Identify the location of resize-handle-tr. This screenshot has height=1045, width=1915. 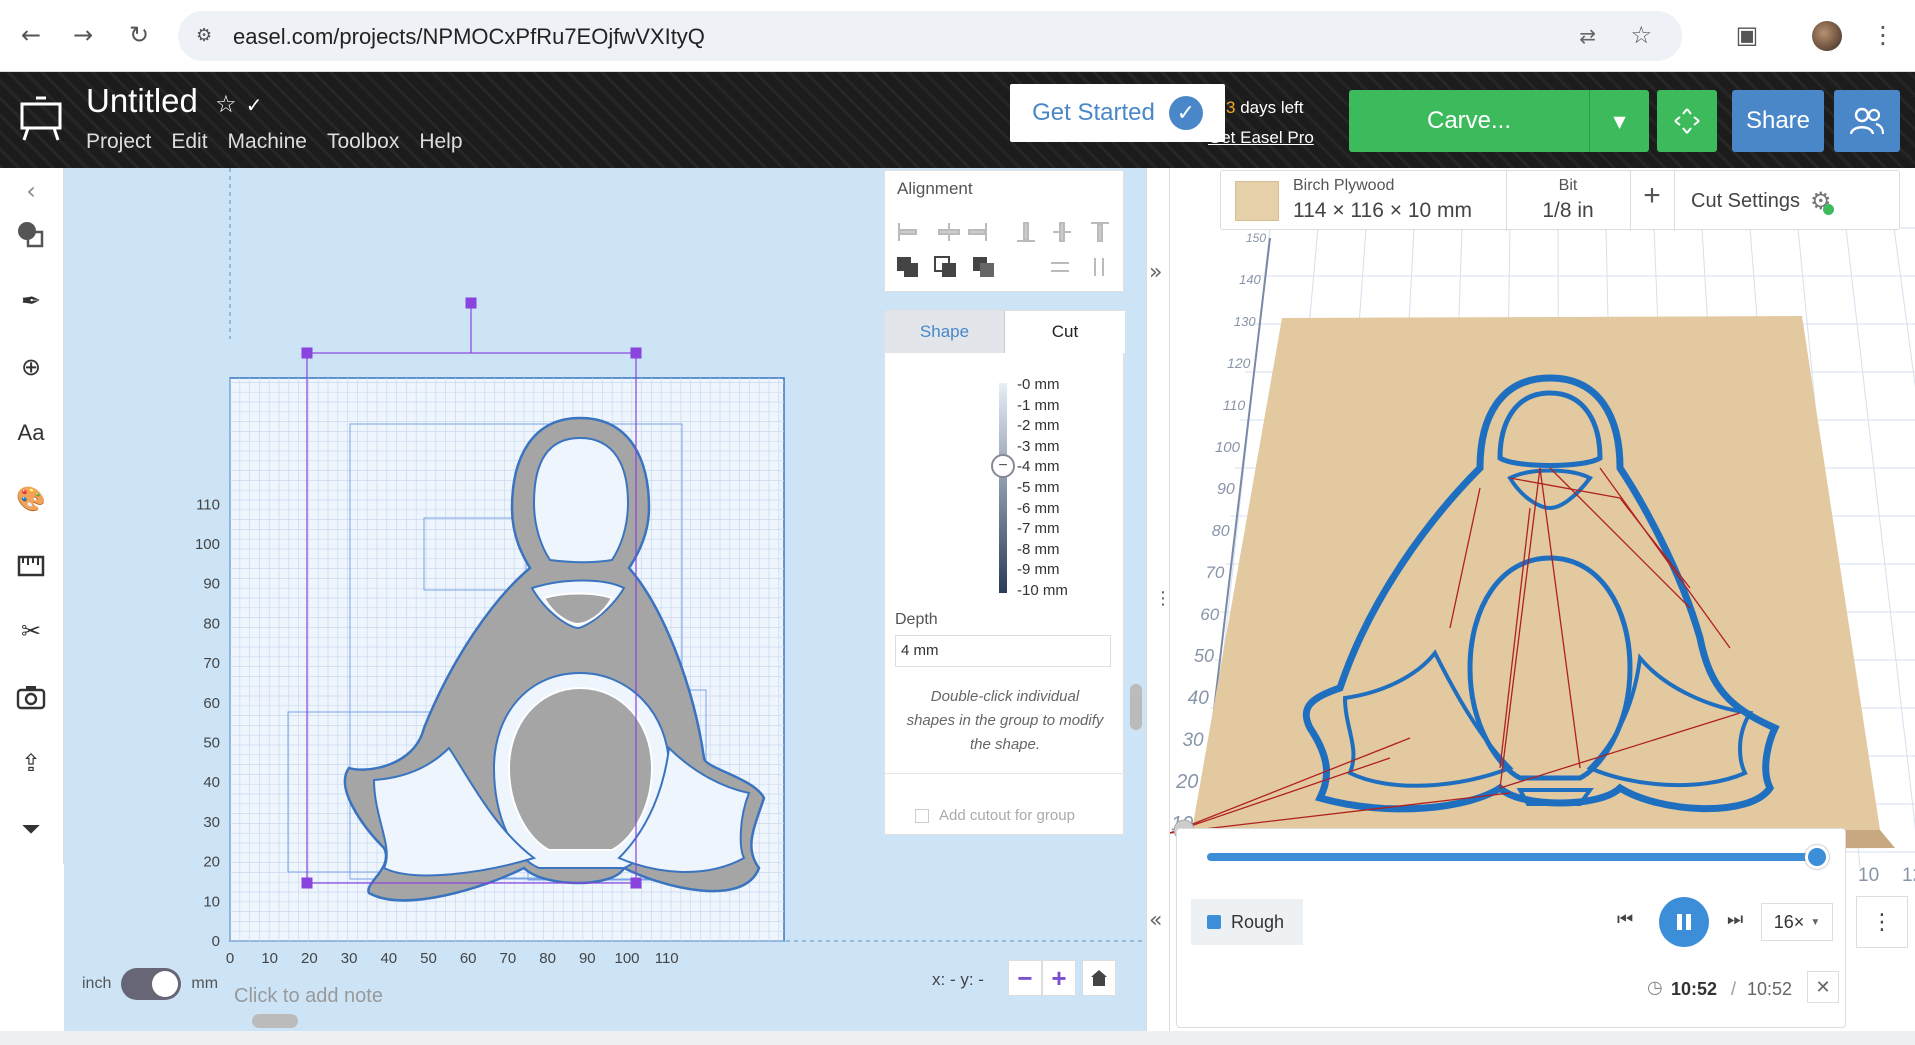
(636, 353).